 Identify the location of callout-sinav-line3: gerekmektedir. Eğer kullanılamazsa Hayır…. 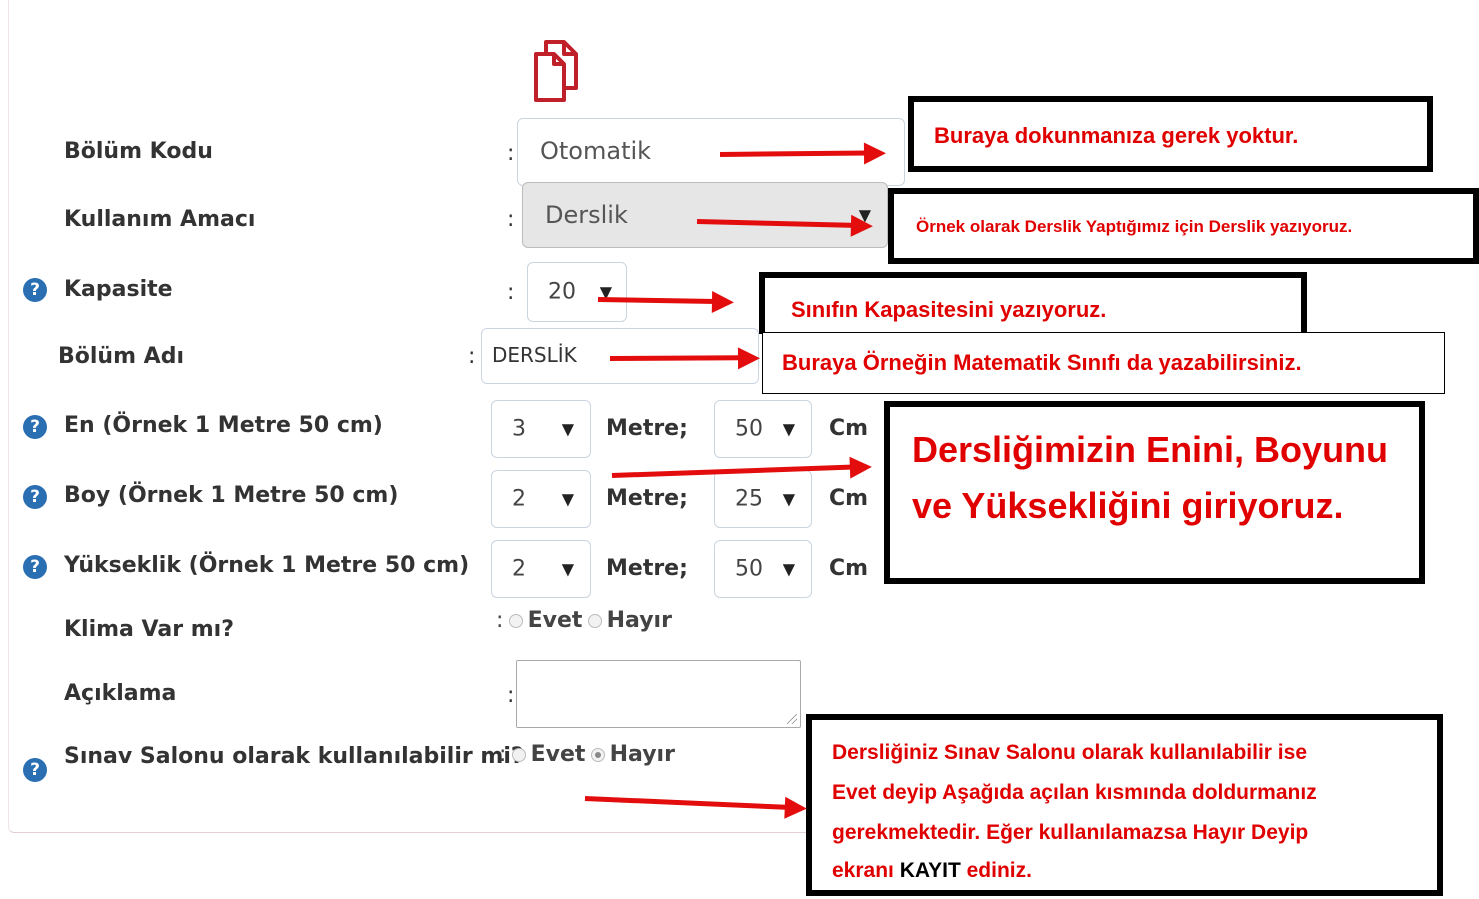
(1070, 832).